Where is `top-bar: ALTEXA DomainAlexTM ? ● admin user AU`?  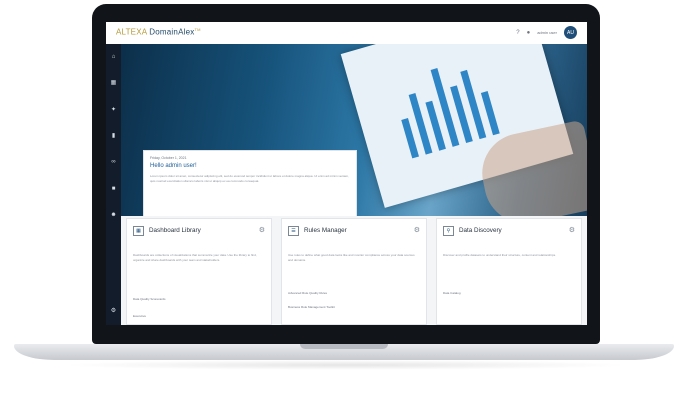 top-bar: ALTEXA DomainAlexTM ? ● admin user AU is located at coordinates (346, 33).